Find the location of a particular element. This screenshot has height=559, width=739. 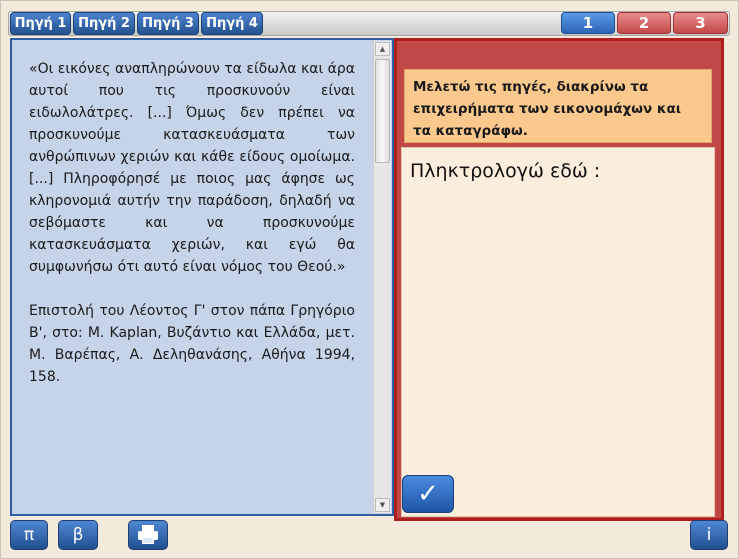

printer-icon is located at coordinates (148, 535).